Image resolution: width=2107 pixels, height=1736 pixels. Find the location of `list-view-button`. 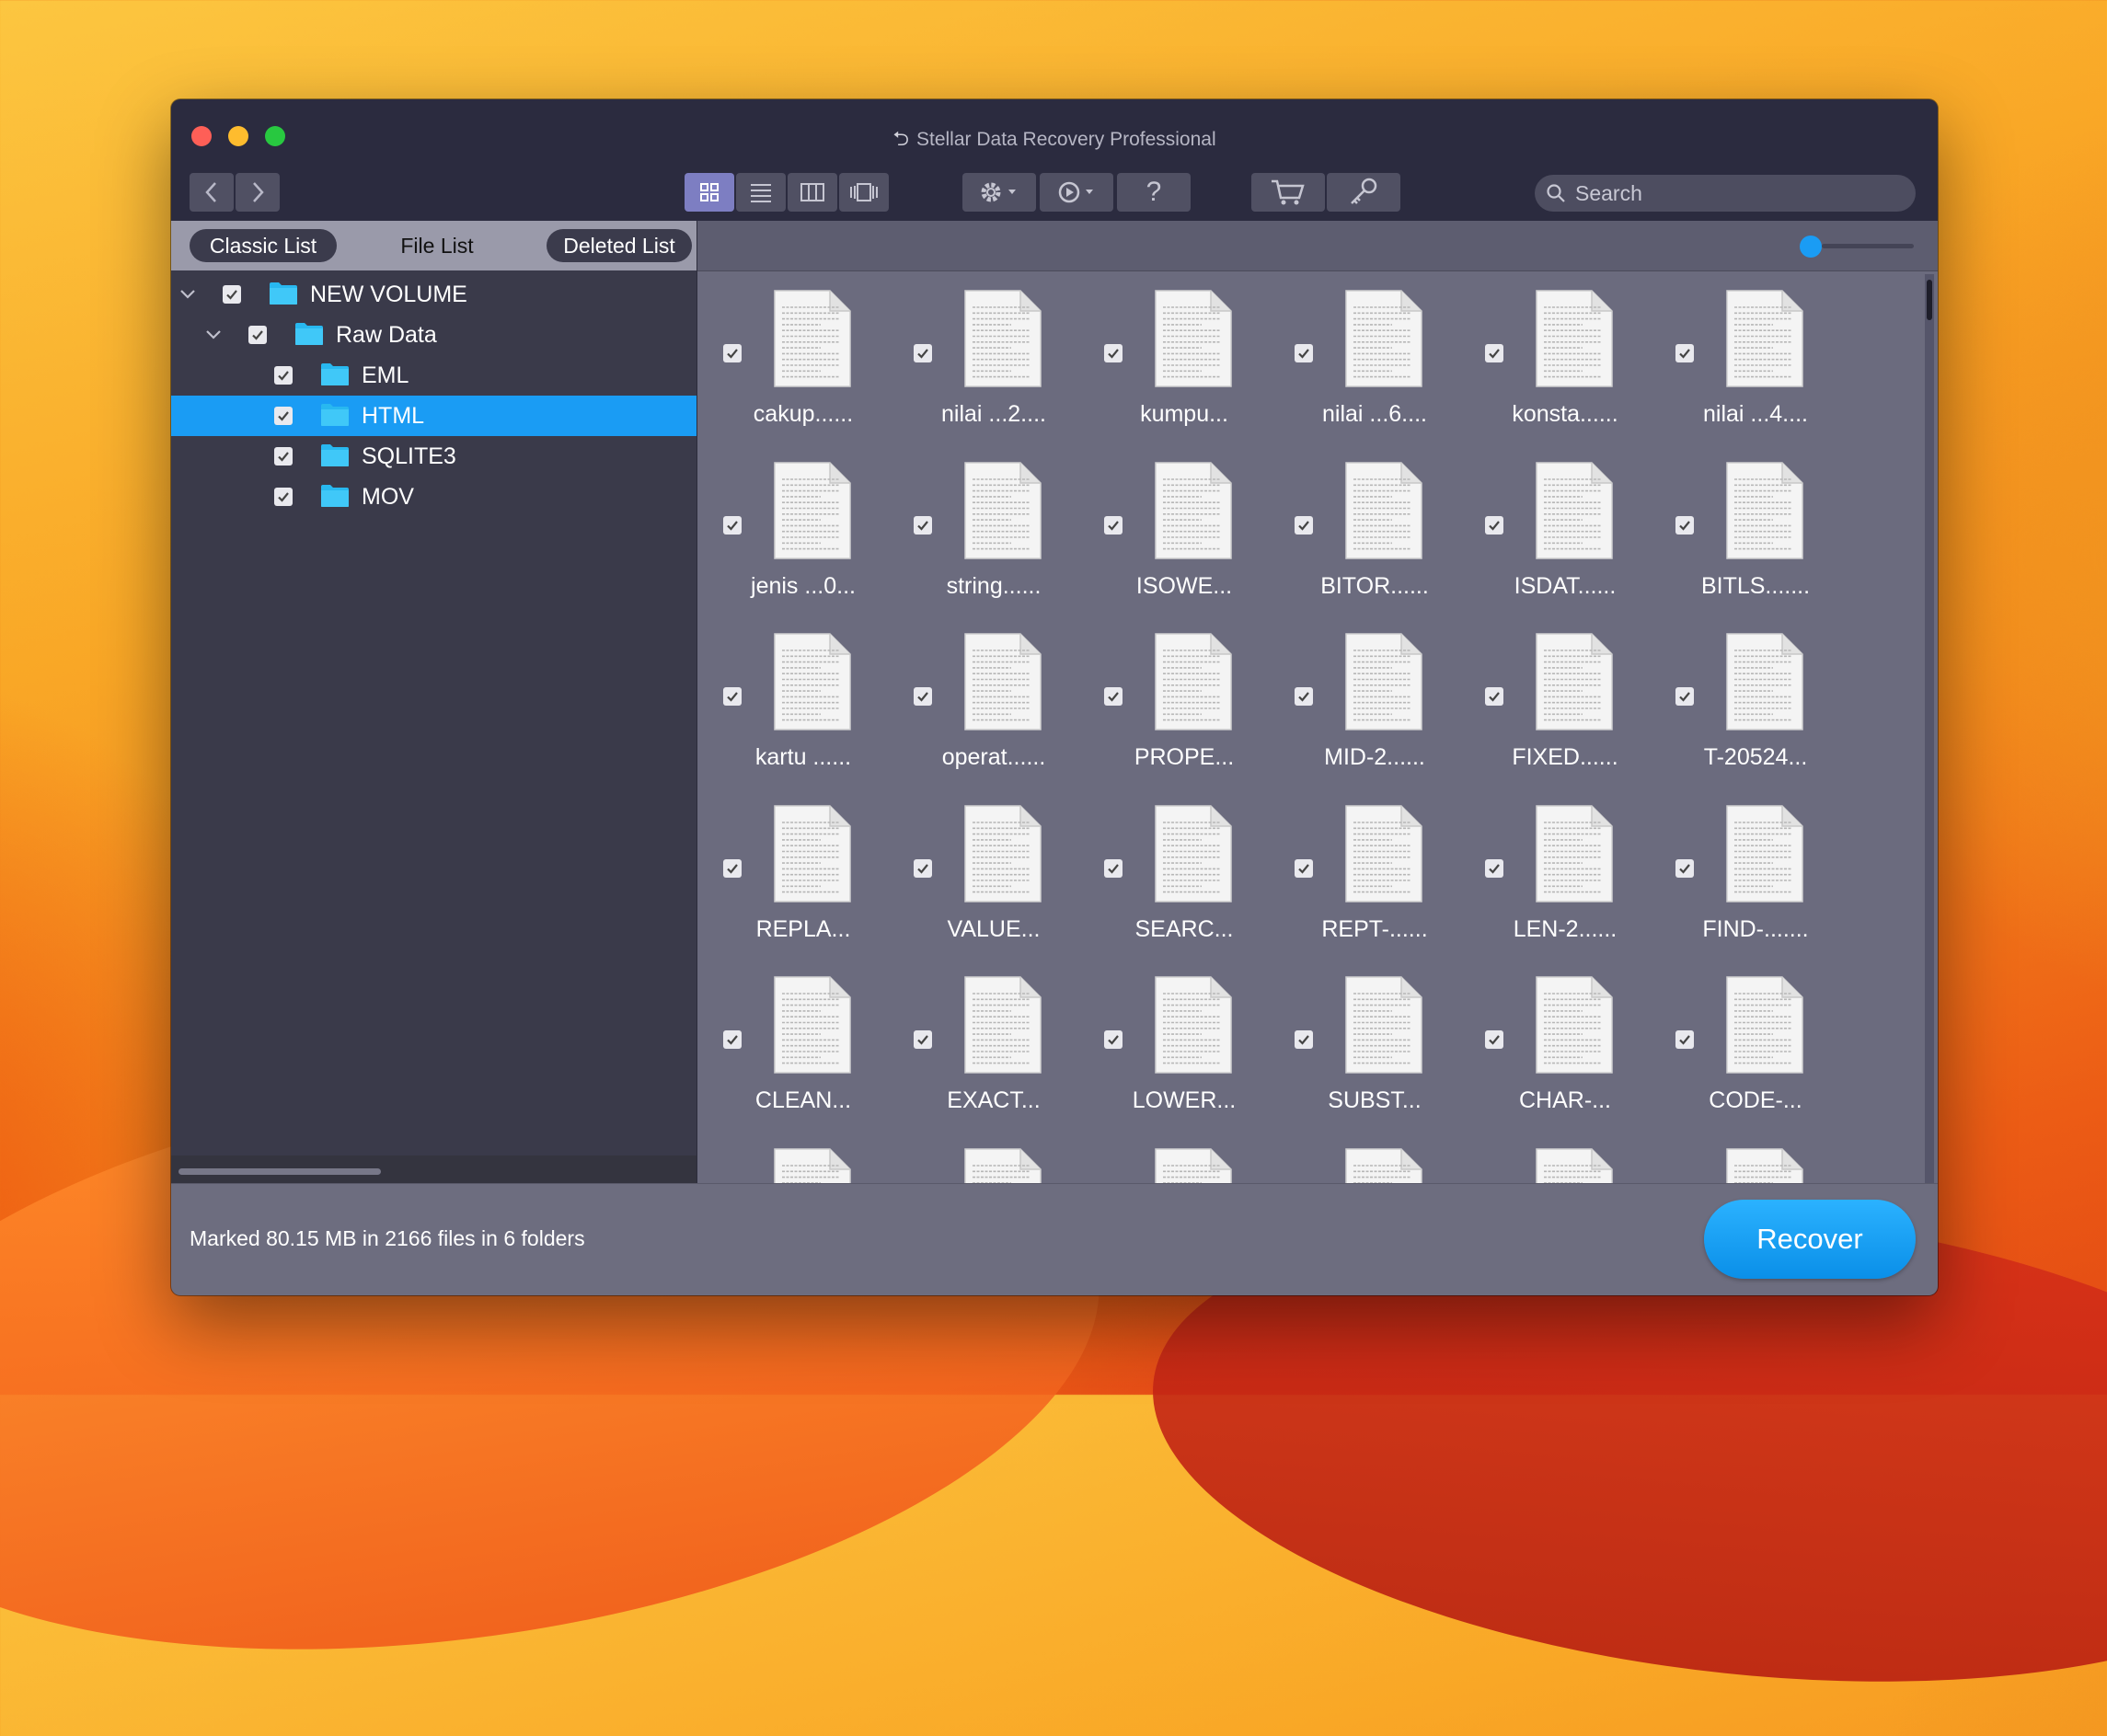

list-view-button is located at coordinates (761, 193).